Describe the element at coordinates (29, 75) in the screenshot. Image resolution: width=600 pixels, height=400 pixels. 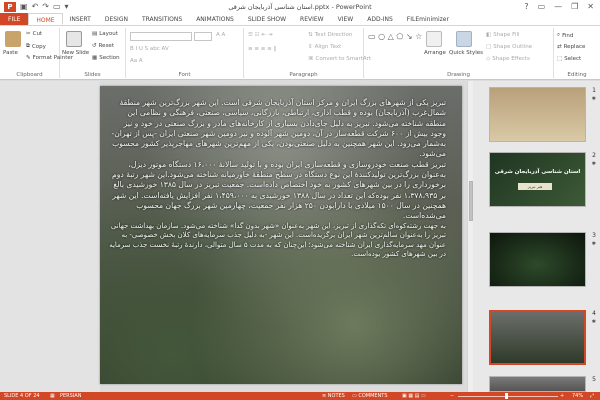
I see `clipboard-group-label: Clipboard` at that location.